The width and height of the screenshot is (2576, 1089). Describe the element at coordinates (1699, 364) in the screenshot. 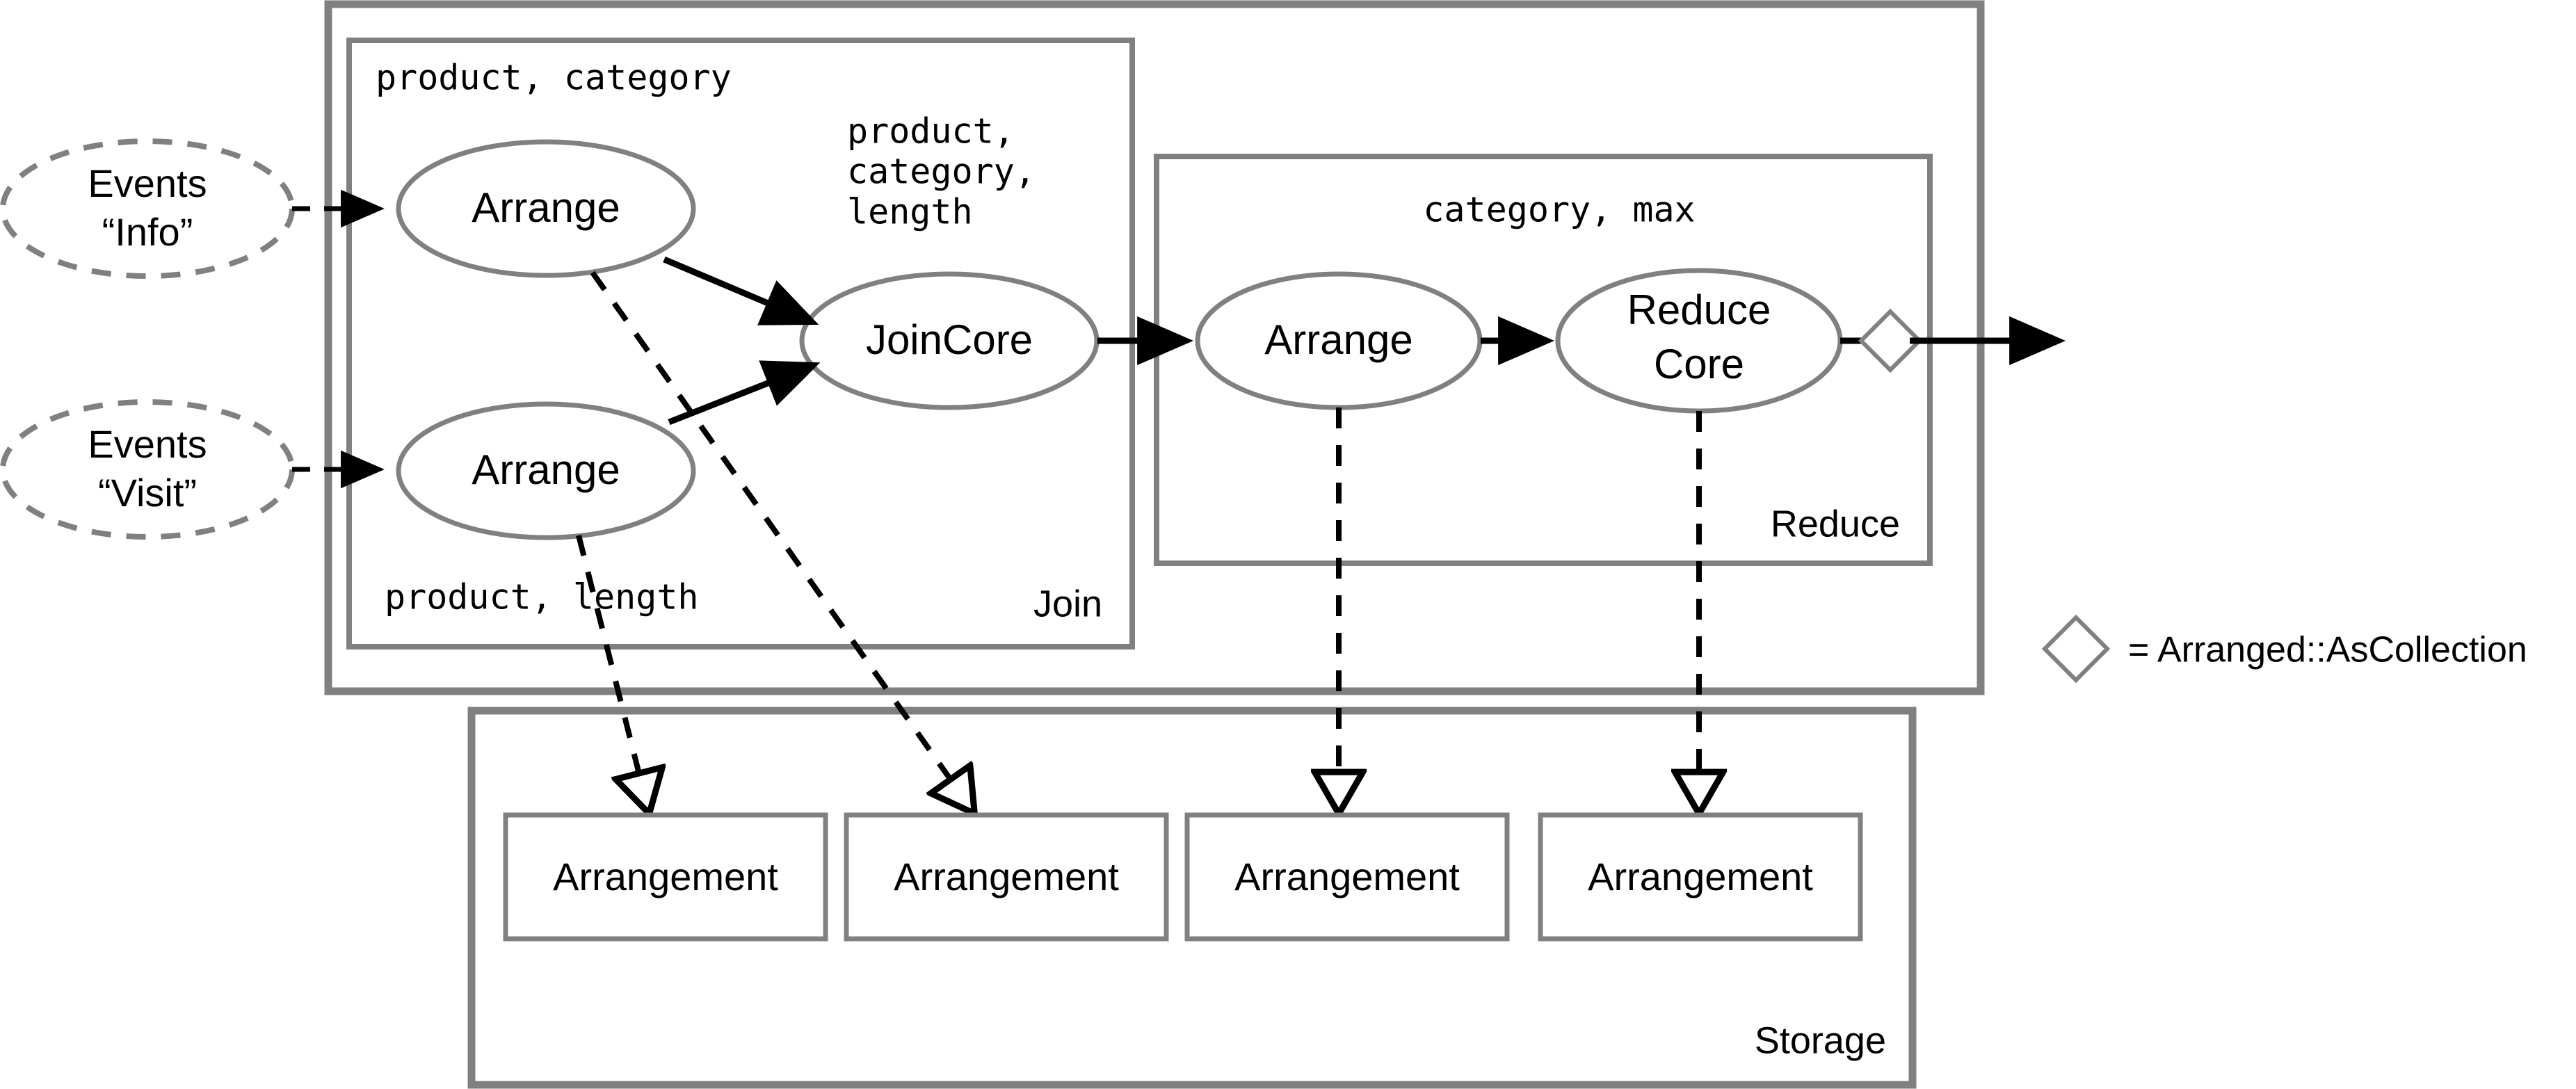

I see `reducecore-label-line2: Core` at that location.